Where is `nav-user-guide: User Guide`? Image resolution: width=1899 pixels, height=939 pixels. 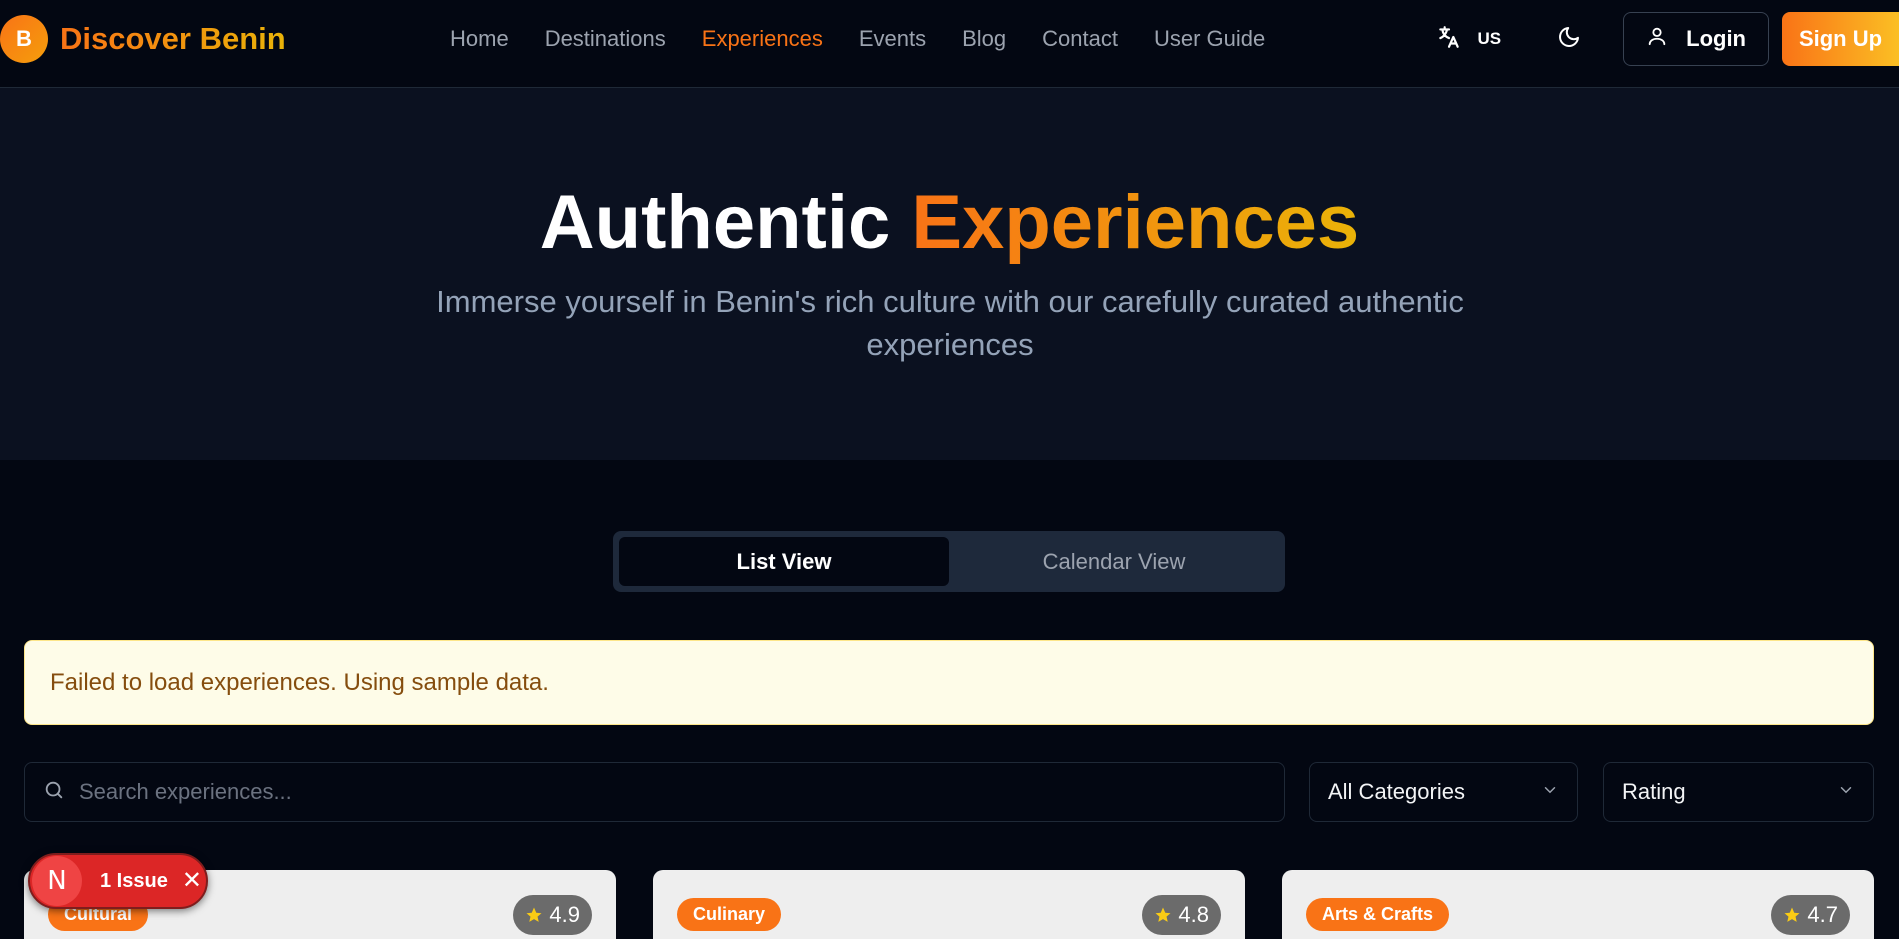
nav-user-guide: User Guide is located at coordinates (1209, 39).